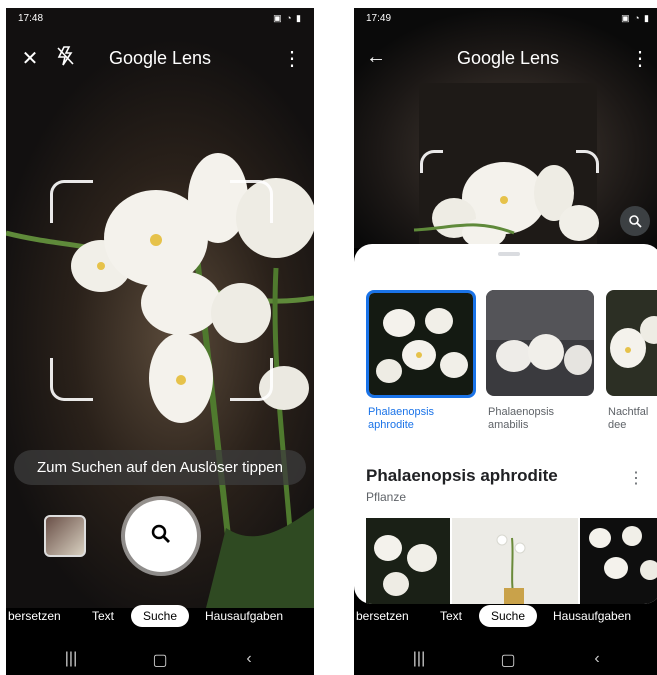 This screenshot has width=657, height=675. Describe the element at coordinates (423, 419) in the screenshot. I see `result-label-1: Phalaenopsis aphrodite` at that location.